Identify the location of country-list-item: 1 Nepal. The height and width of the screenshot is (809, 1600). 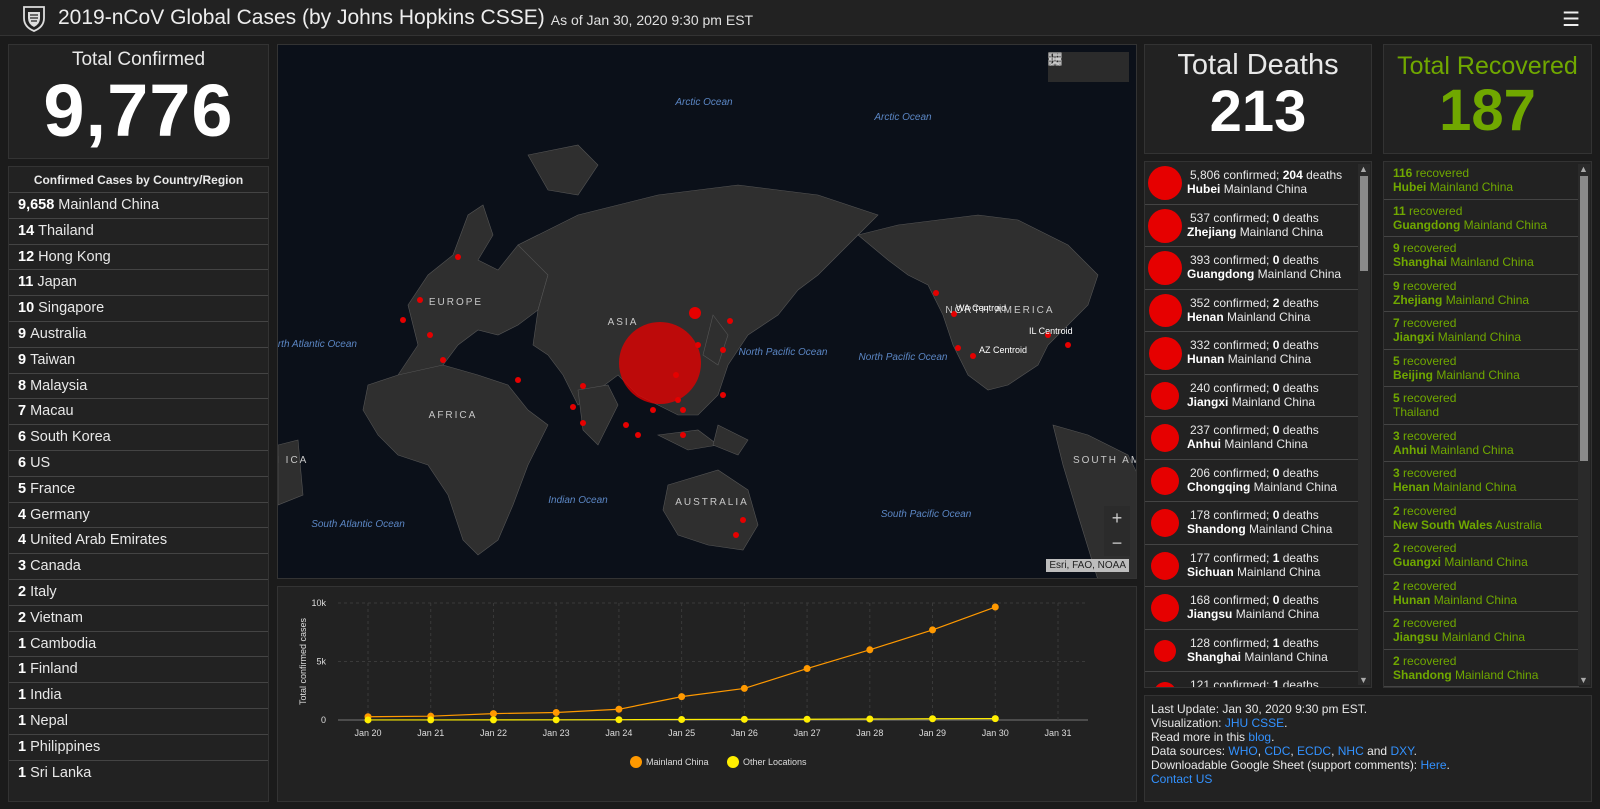
(138, 720).